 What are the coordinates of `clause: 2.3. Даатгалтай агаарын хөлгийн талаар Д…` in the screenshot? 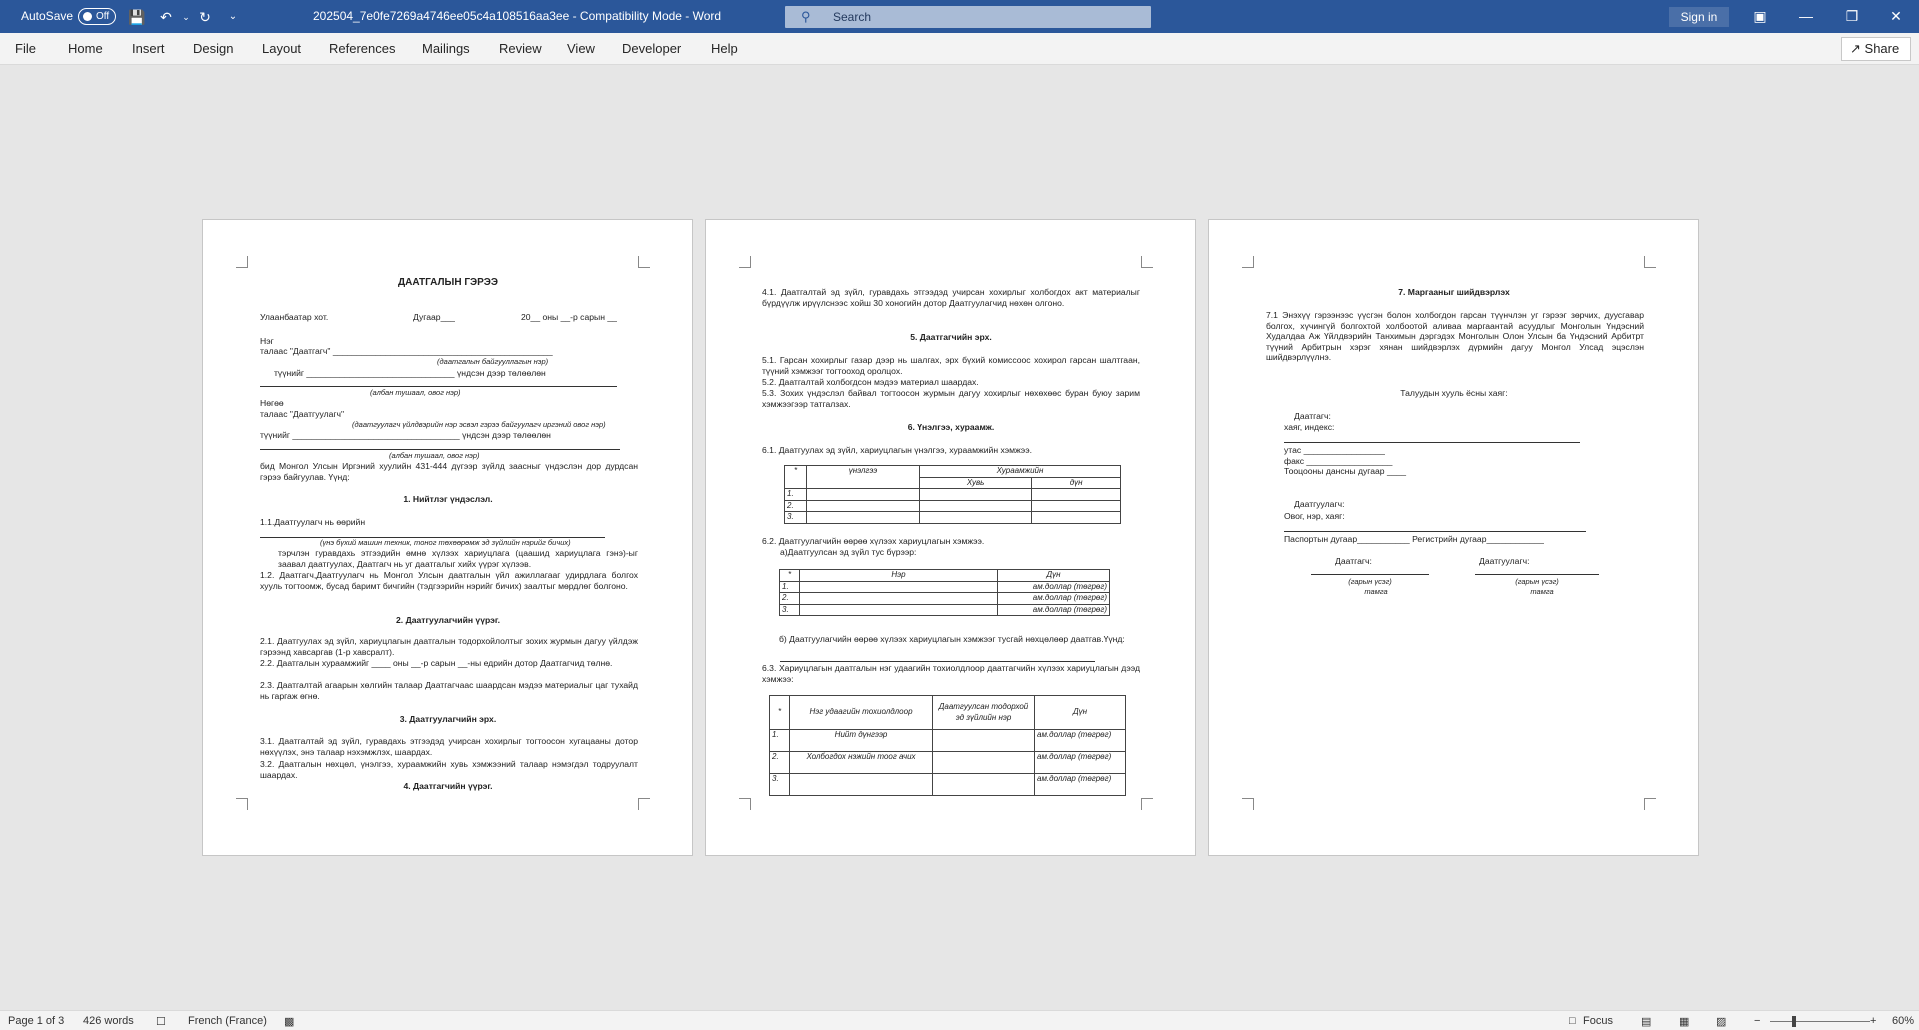 It's located at (449, 690).